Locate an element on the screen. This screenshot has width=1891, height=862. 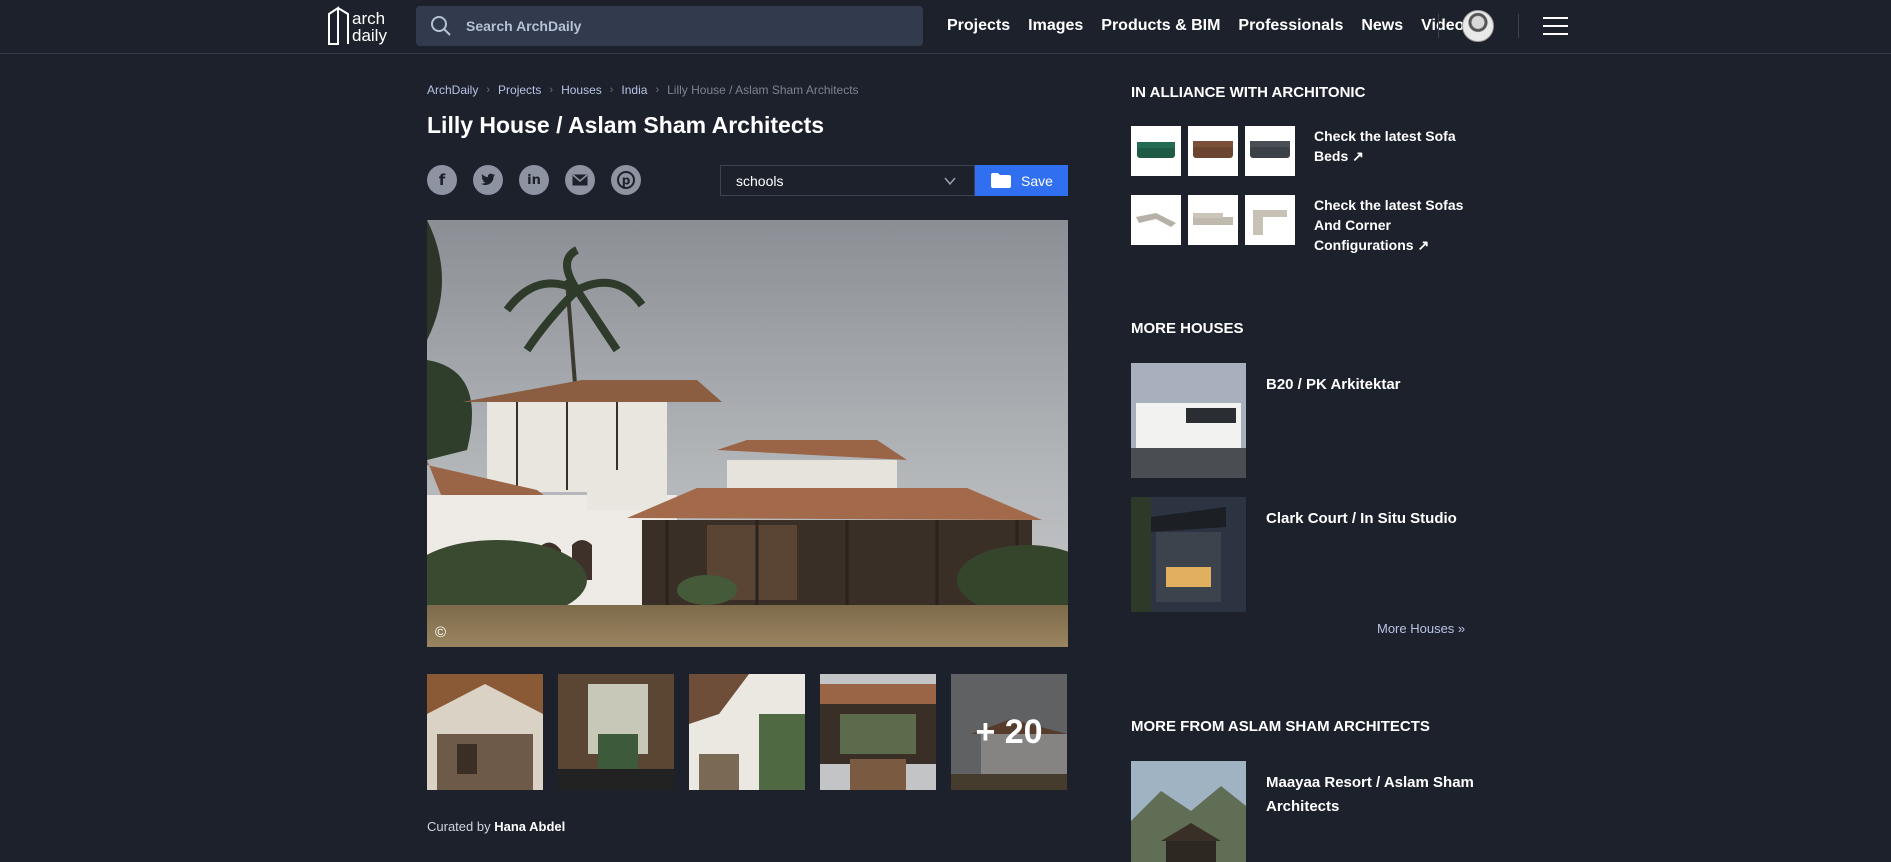
copyright-icon: © is located at coordinates (440, 632).